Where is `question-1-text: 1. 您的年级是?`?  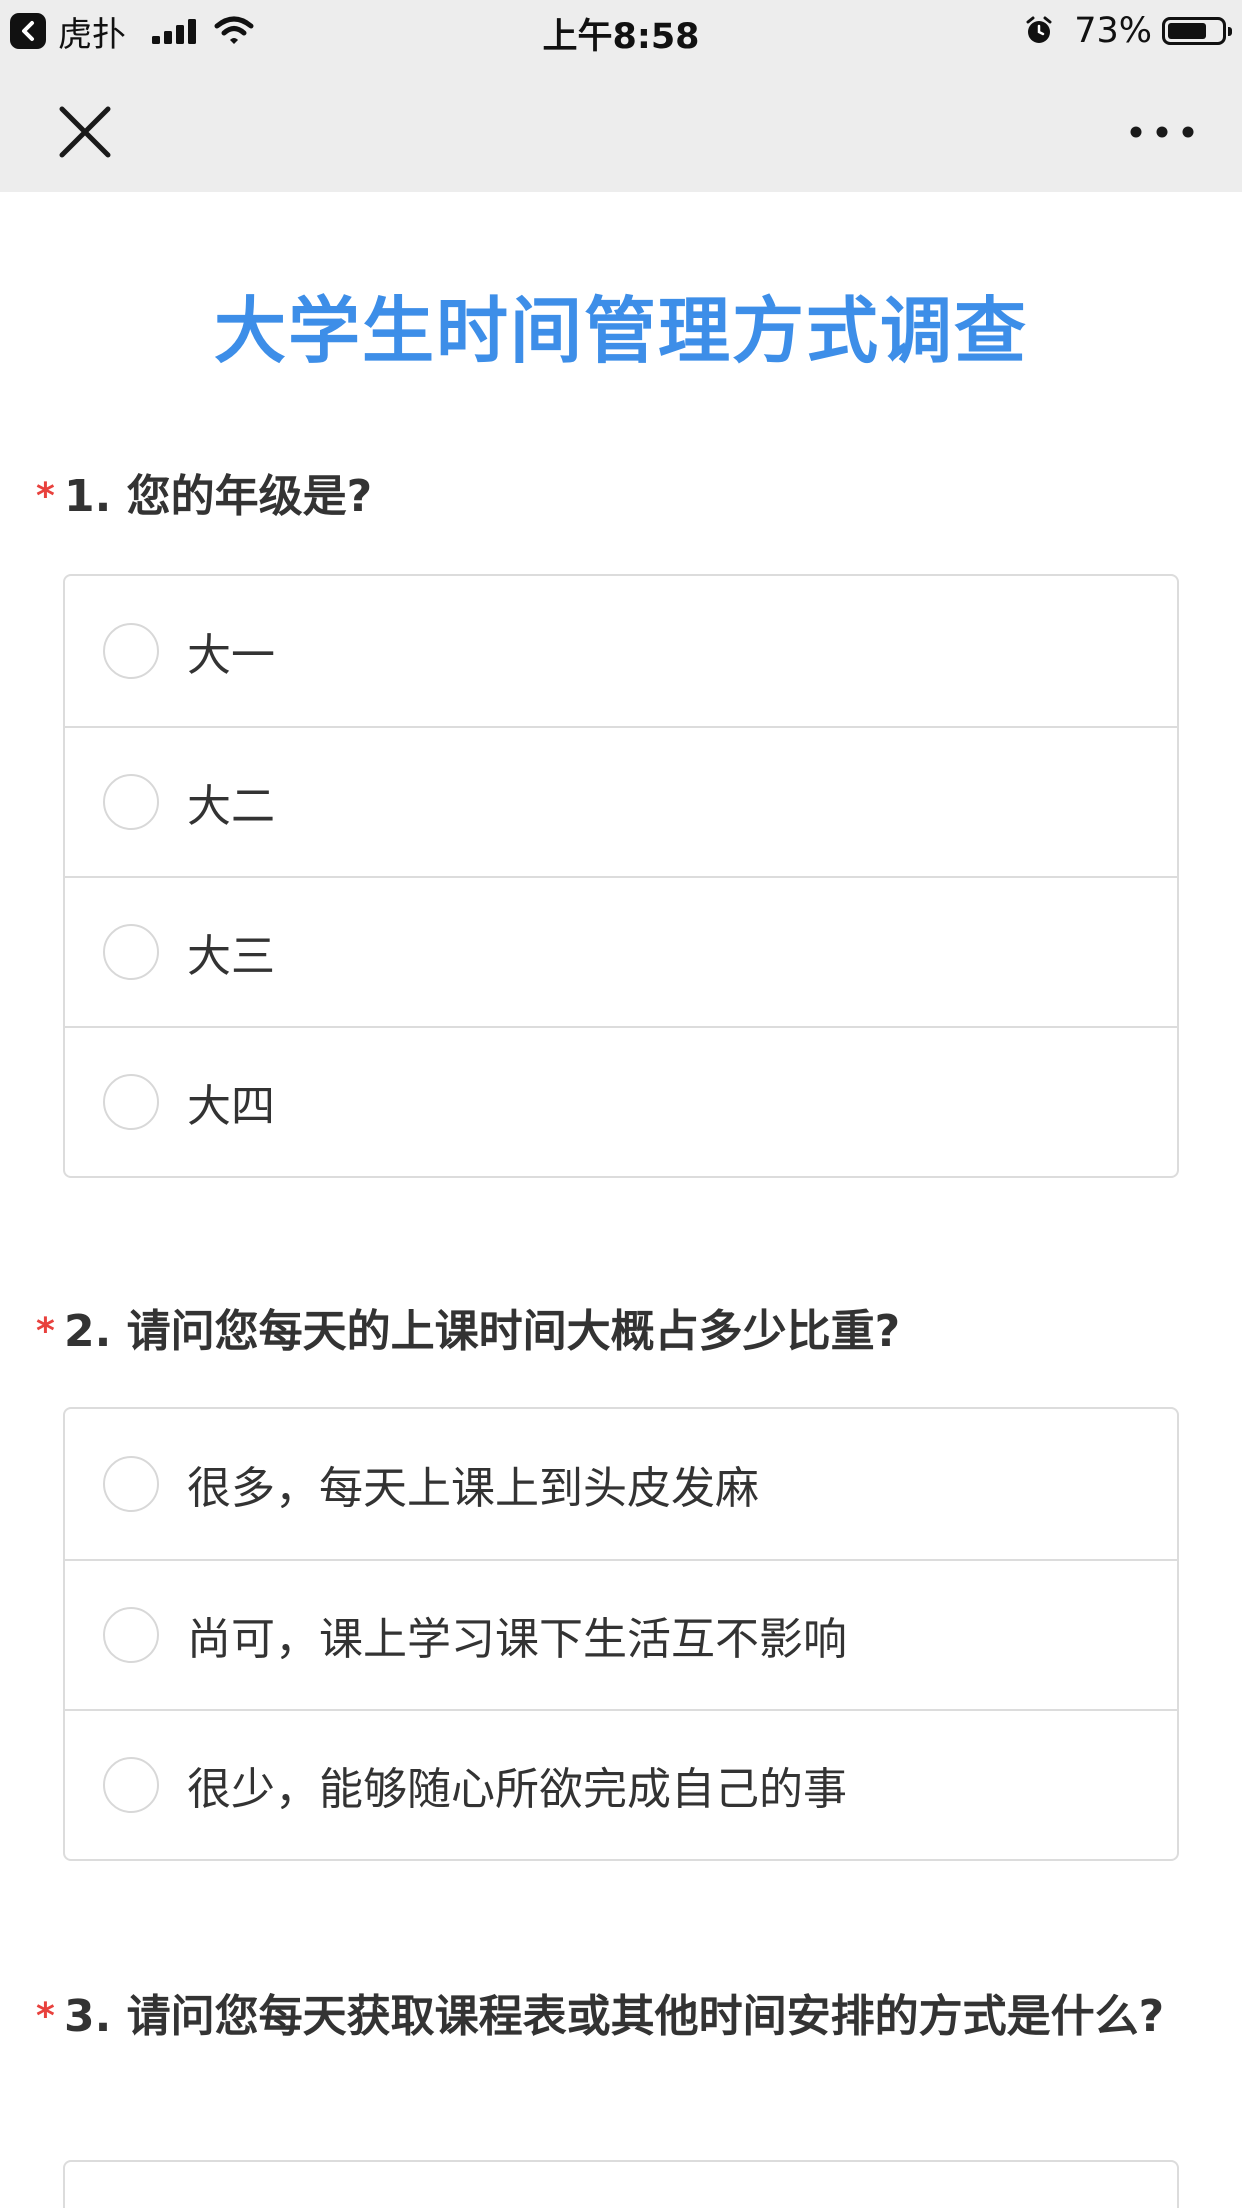 question-1-text: 1. 您的年级是? is located at coordinates (218, 496).